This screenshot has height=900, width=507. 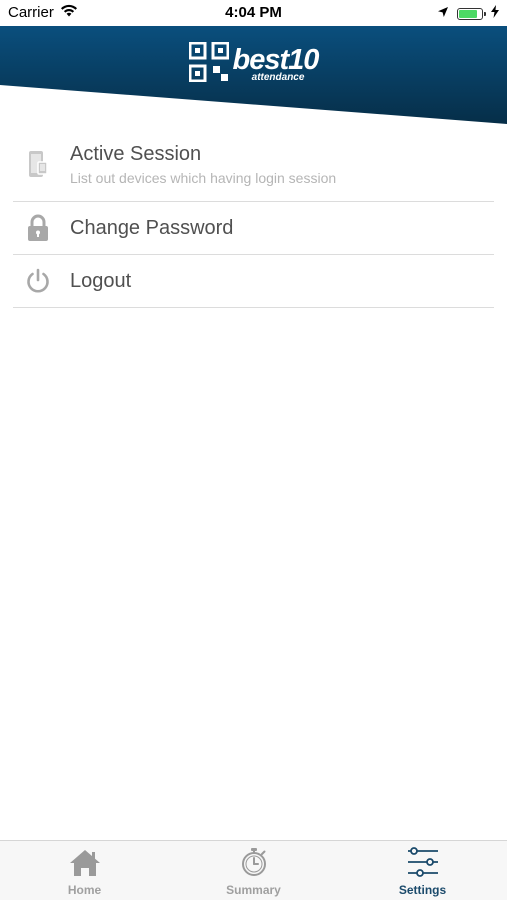 I want to click on lock-icon, so click(x=38, y=228).